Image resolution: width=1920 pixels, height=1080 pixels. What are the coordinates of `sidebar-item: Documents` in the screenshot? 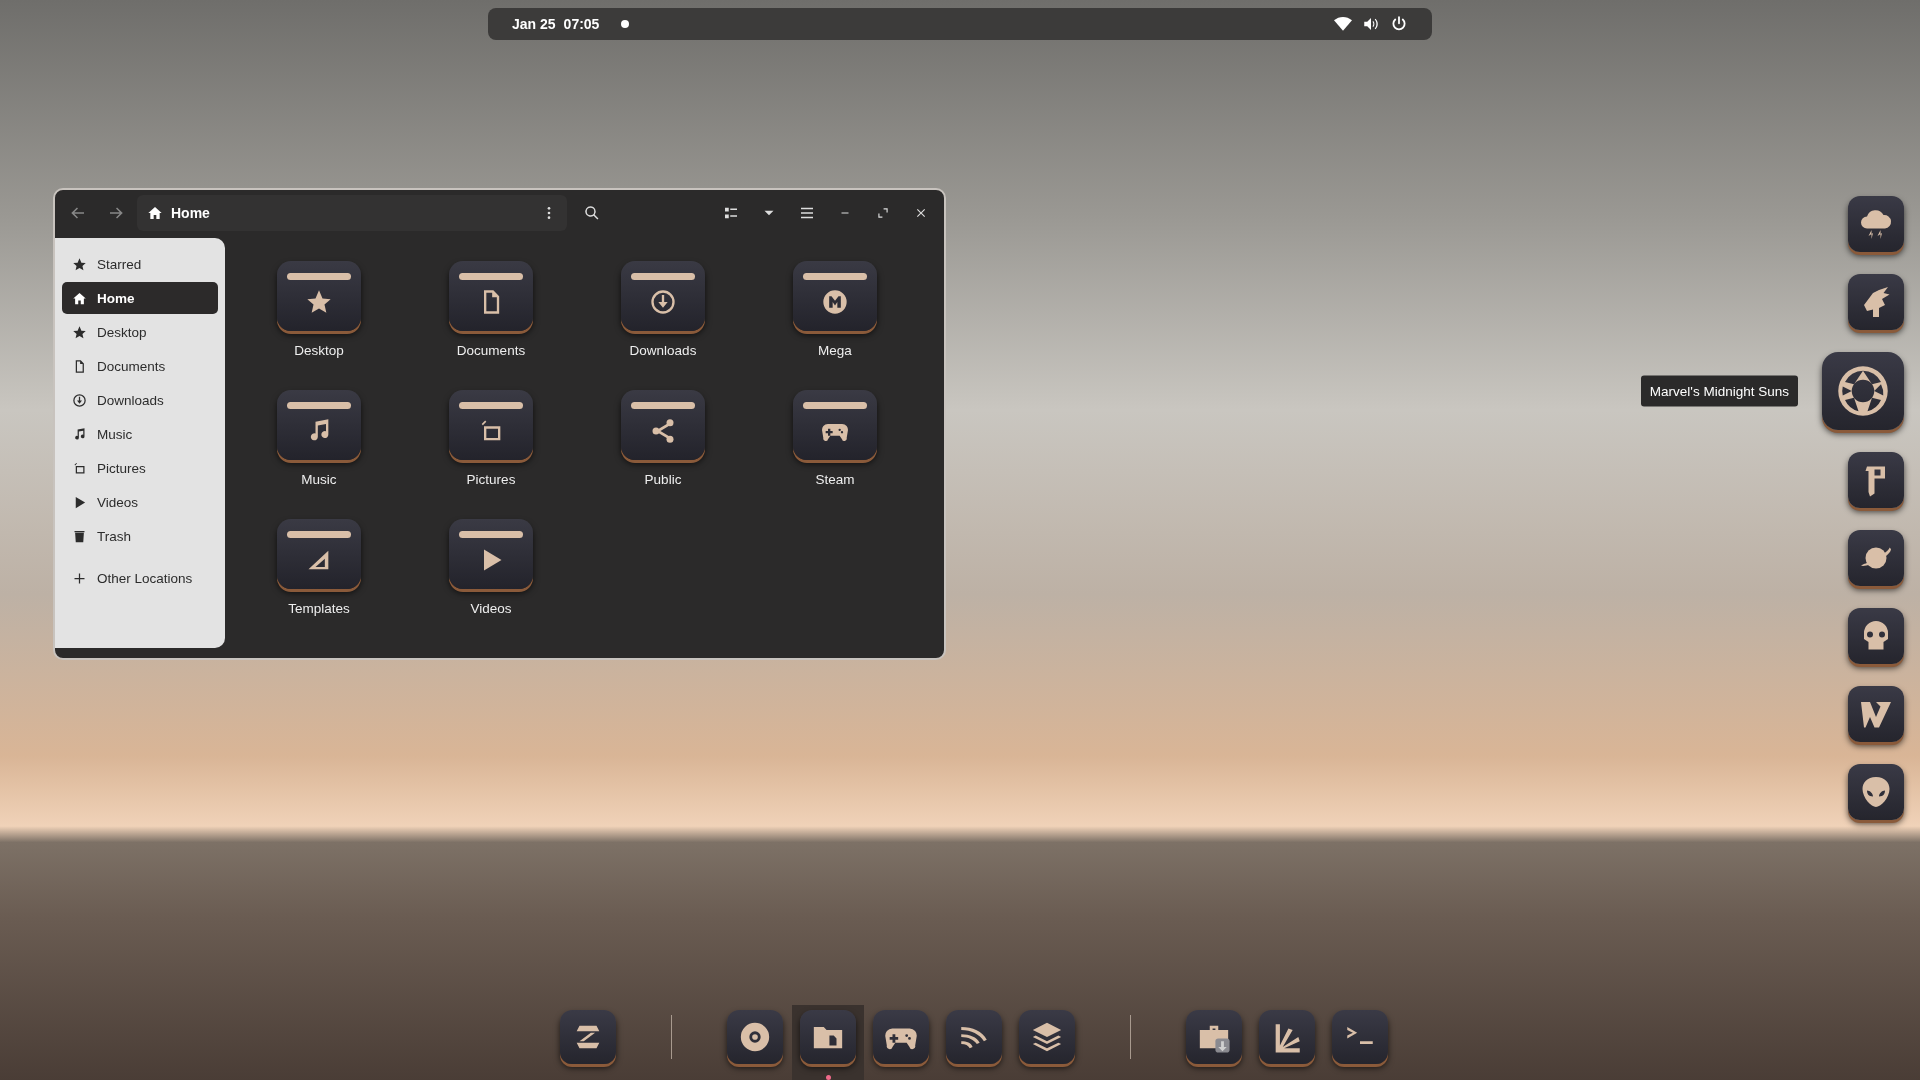 It's located at (140, 366).